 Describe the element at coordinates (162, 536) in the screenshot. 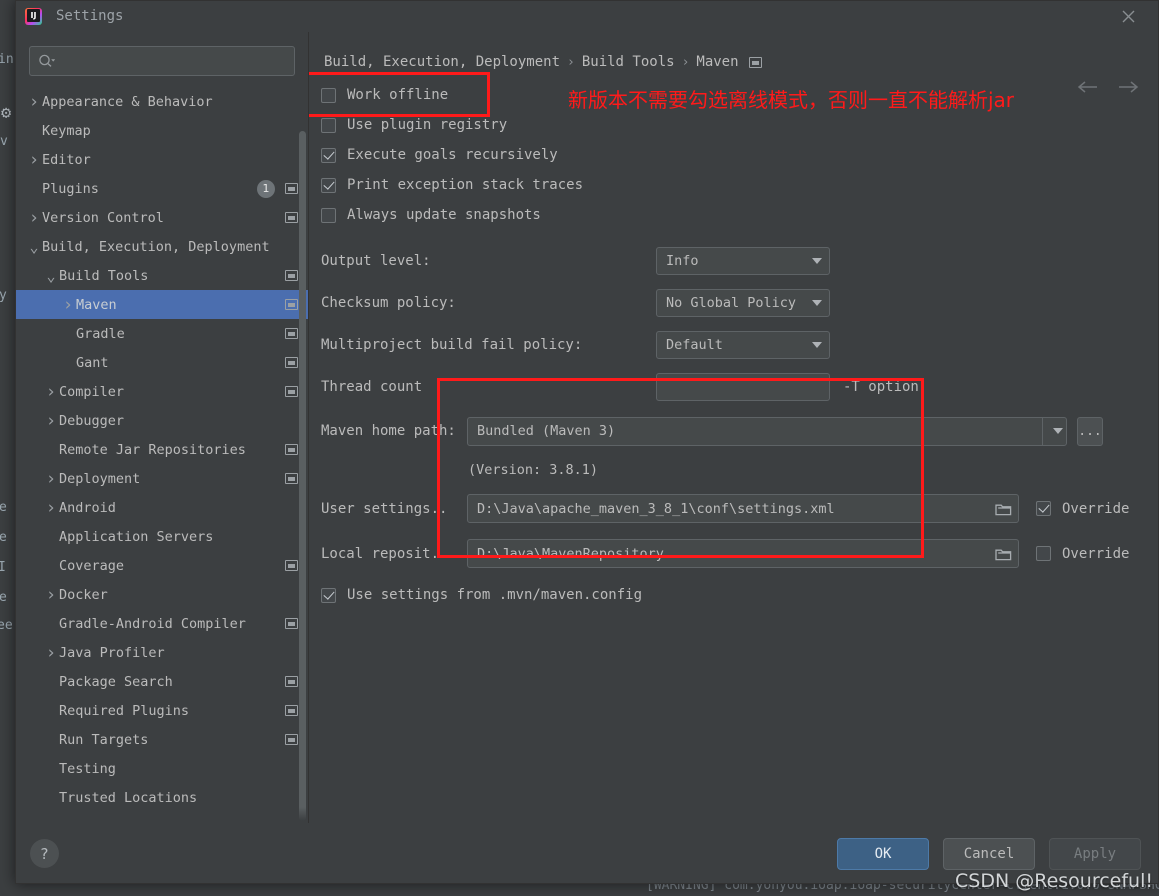

I see `sidebar-item-application-servers: ›Application Servers` at that location.